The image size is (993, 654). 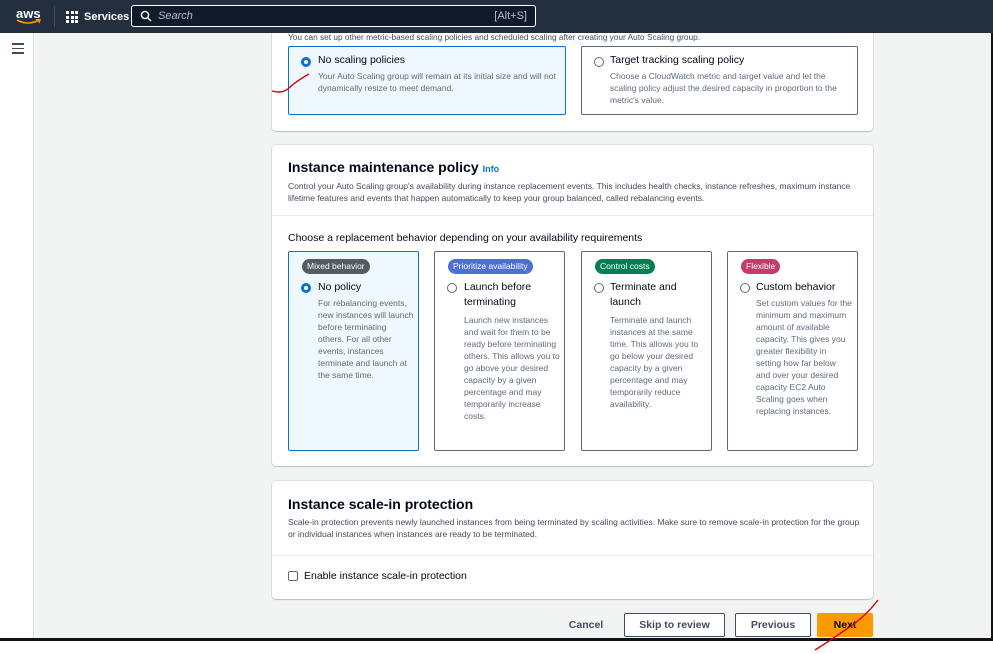 I want to click on info-link: Info, so click(x=491, y=169).